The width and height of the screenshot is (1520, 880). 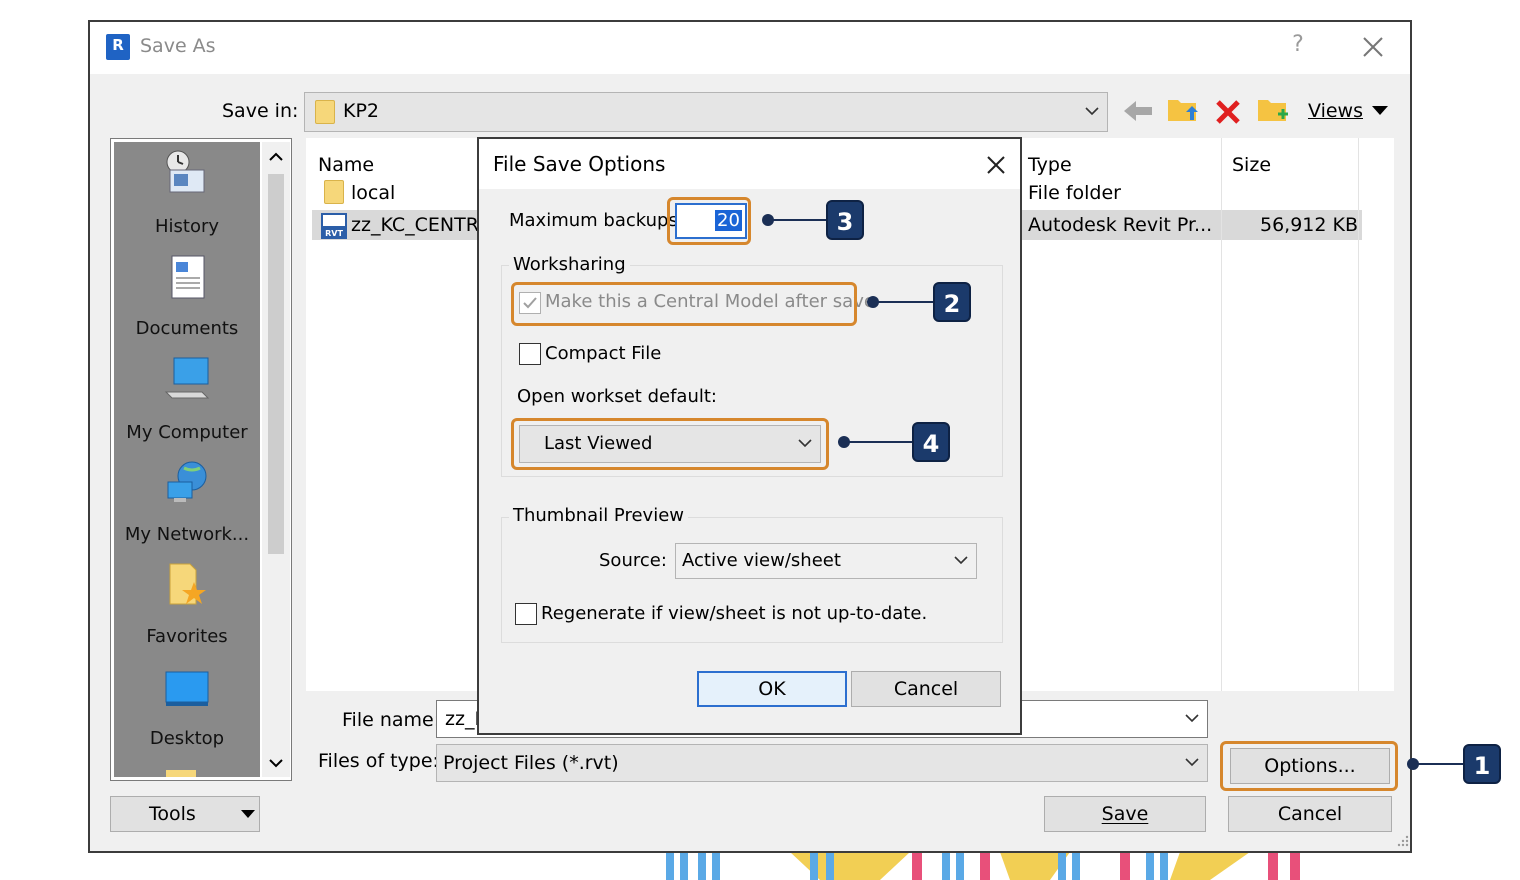 What do you see at coordinates (1183, 110) in the screenshot?
I see `up-folder-icon` at bounding box center [1183, 110].